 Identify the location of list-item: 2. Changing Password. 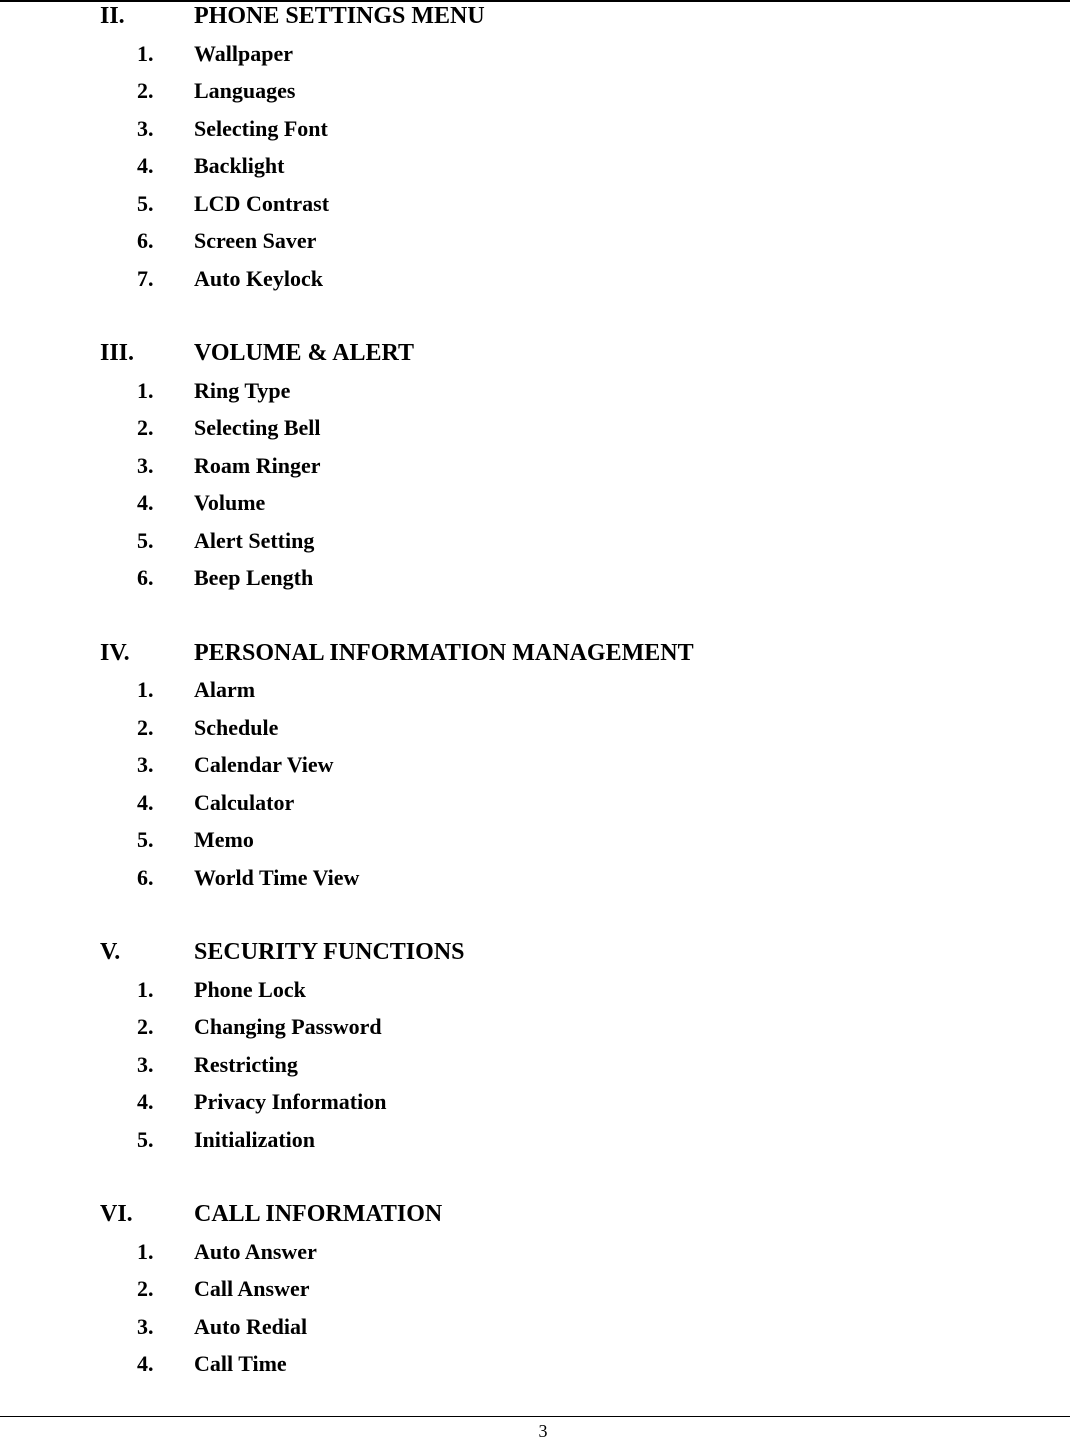
(535, 1030).